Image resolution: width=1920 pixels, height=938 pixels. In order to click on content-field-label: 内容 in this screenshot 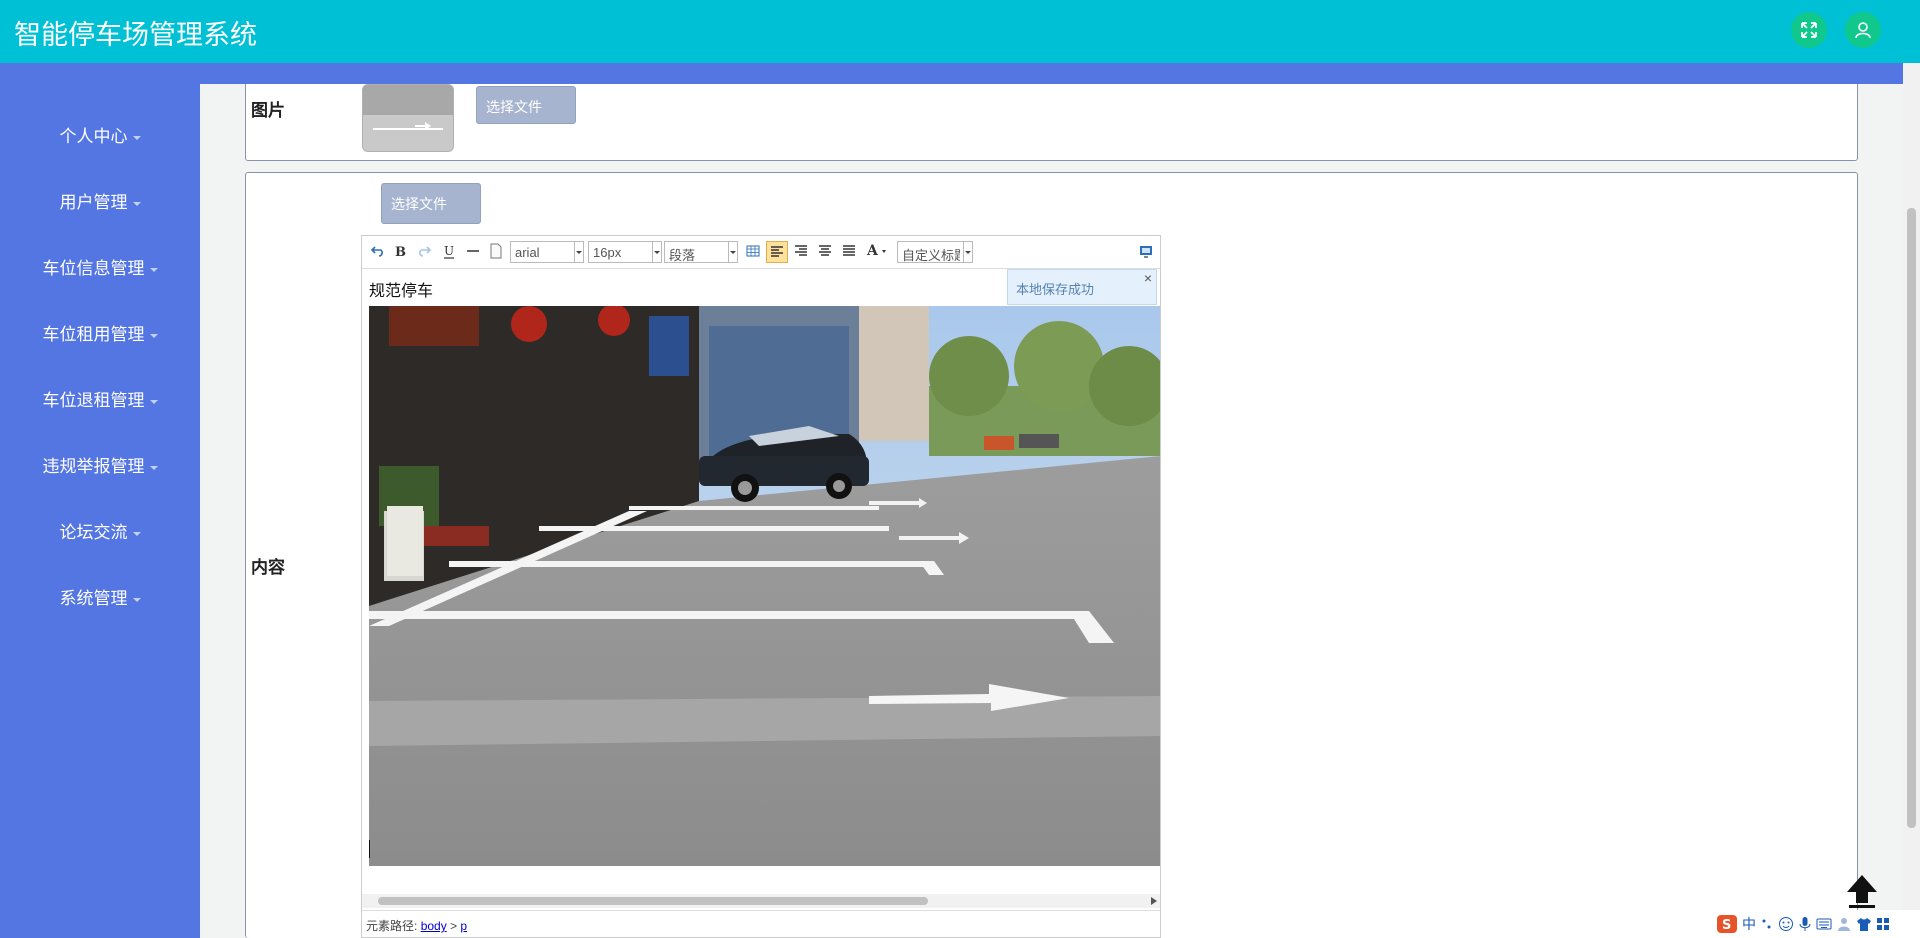, I will do `click(268, 567)`.